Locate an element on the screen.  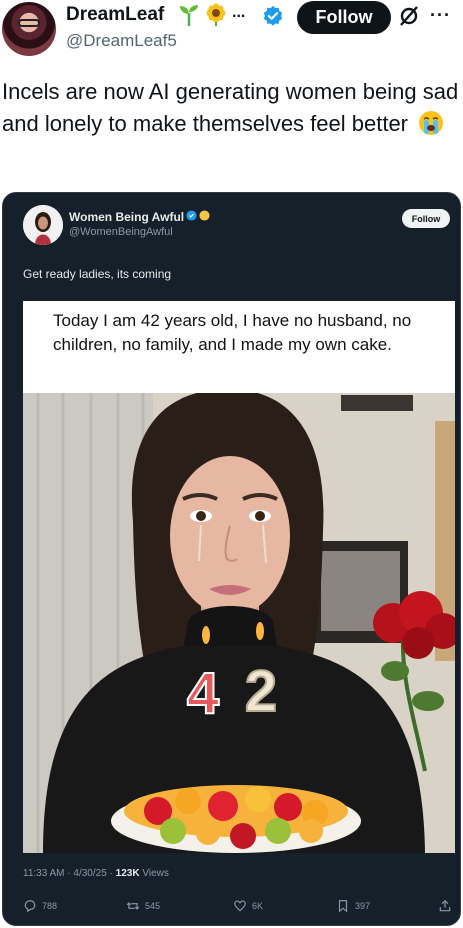
reply-button: 788 is located at coordinates (40, 906).